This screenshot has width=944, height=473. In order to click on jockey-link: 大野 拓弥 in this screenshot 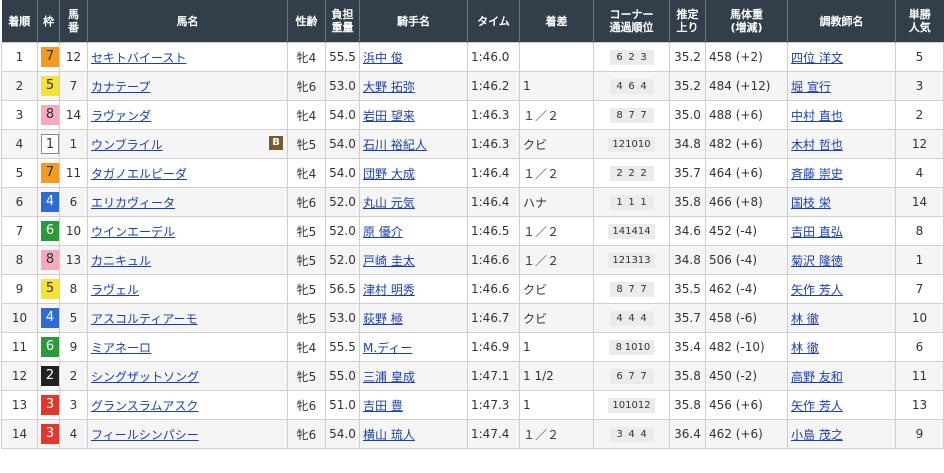, I will do `click(389, 87)`.